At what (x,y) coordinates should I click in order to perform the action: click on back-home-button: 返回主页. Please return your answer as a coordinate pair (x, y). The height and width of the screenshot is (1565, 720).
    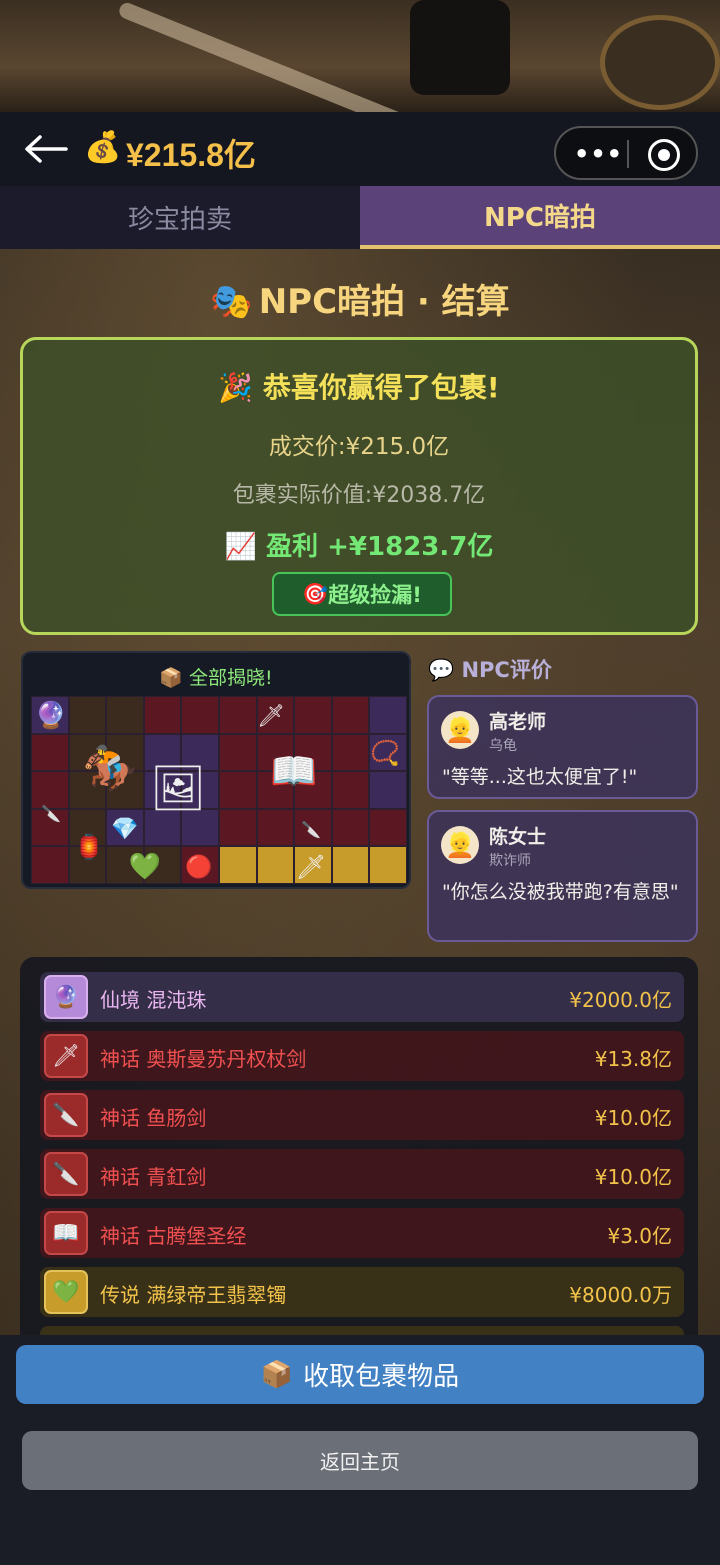
    Looking at the image, I should click on (360, 1460).